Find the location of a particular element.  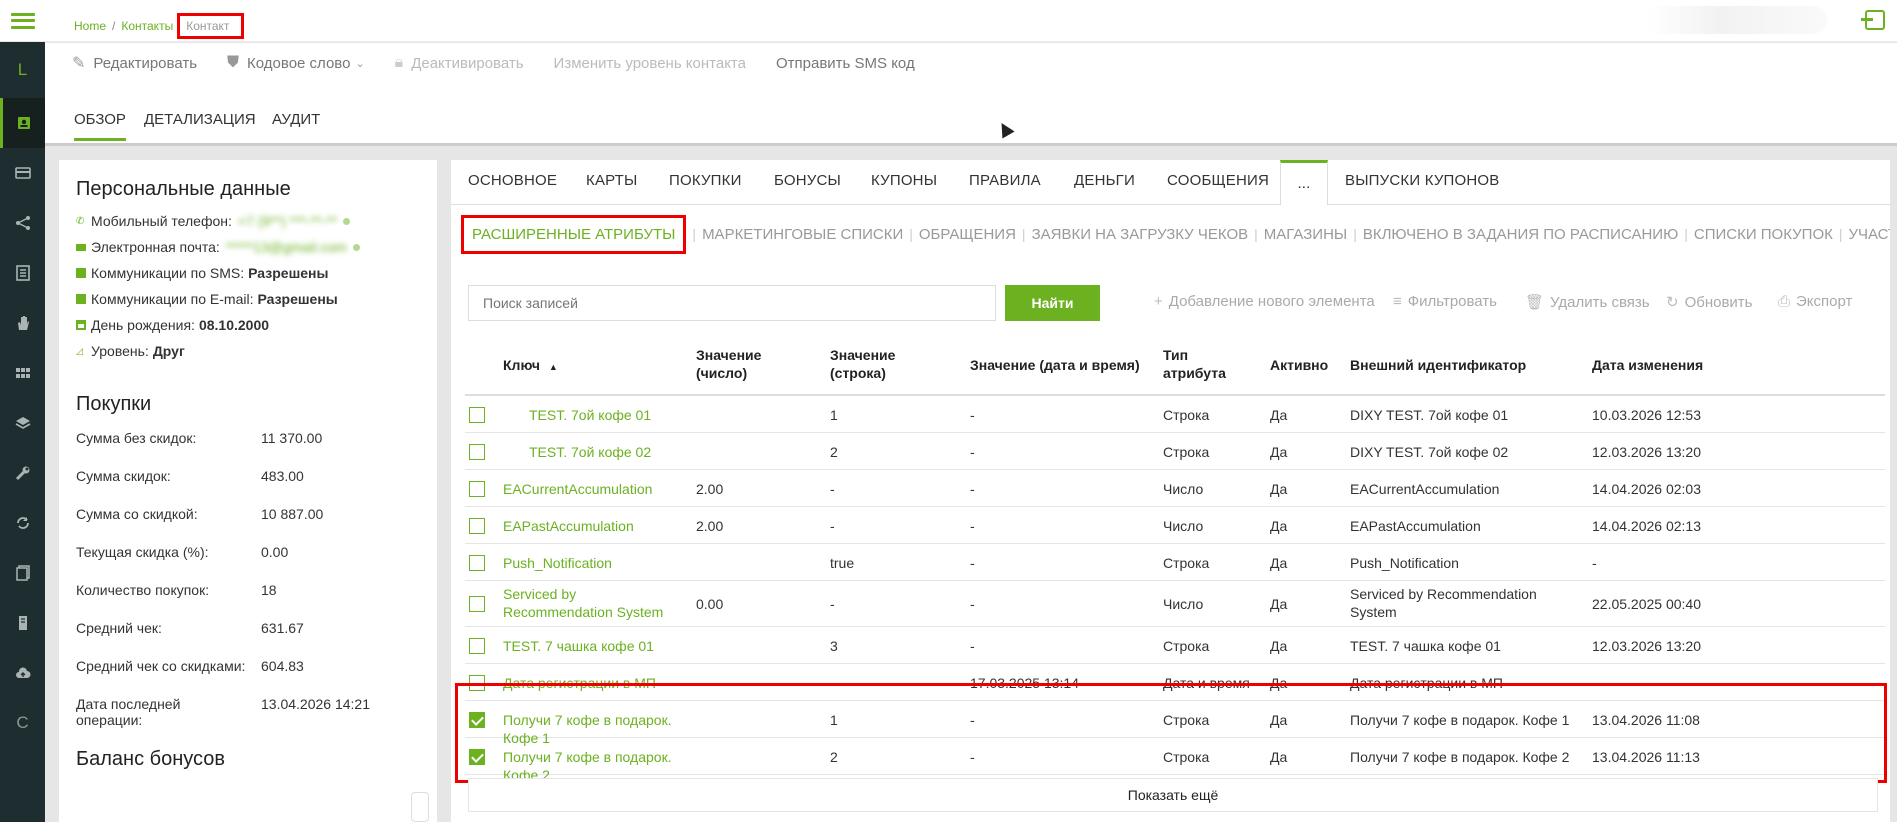

receipt-icon is located at coordinates (22, 623).